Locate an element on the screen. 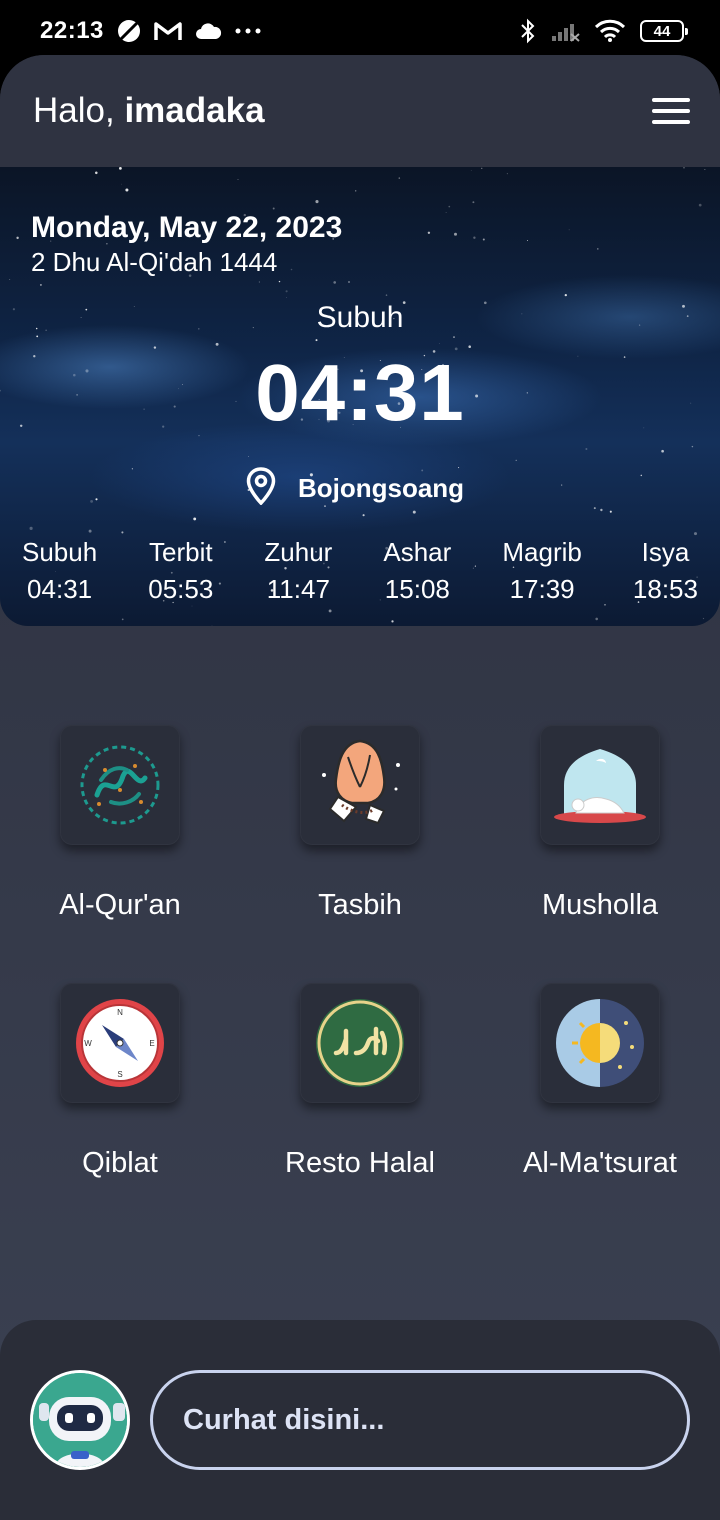  menu-tile-musholla is located at coordinates (600, 785).